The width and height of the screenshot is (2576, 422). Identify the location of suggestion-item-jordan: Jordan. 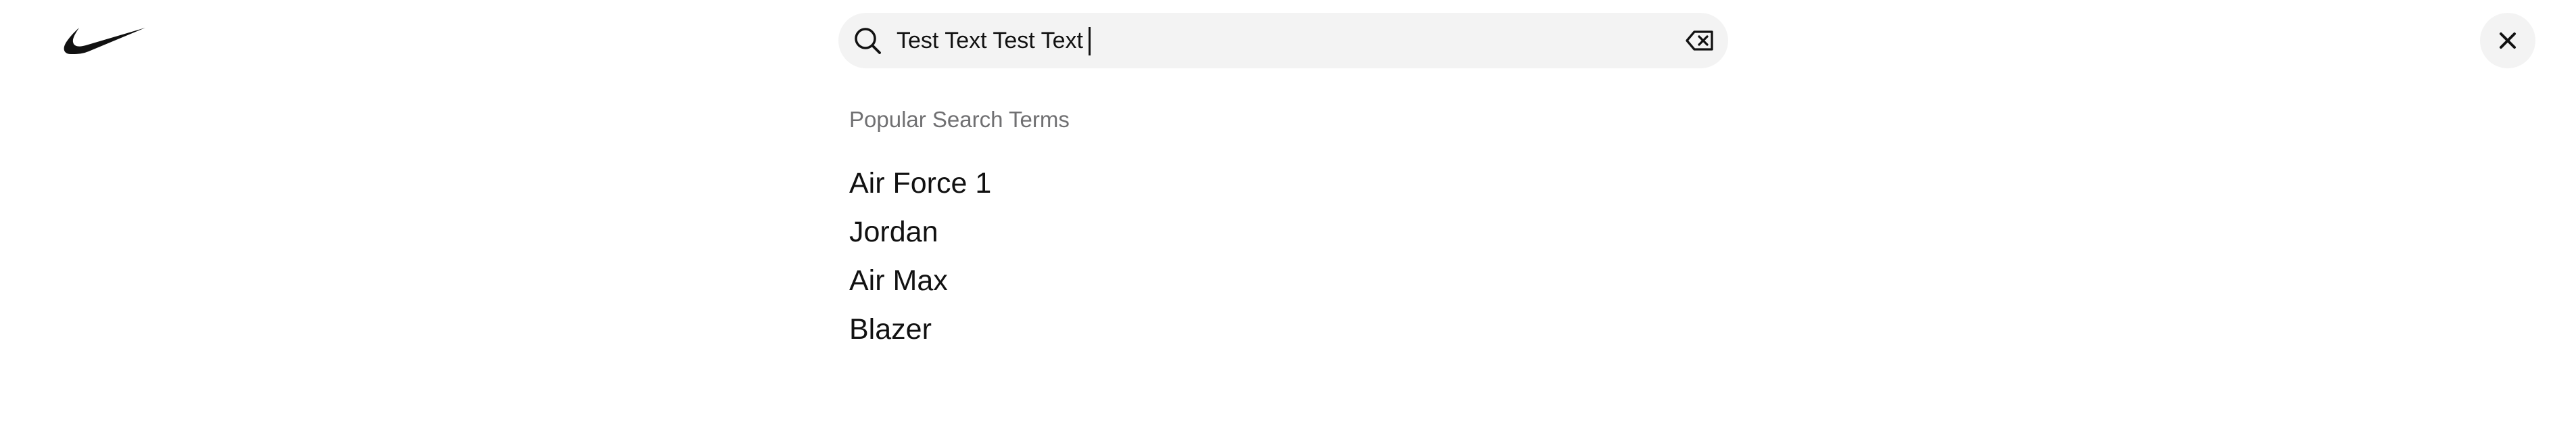
(1153, 232).